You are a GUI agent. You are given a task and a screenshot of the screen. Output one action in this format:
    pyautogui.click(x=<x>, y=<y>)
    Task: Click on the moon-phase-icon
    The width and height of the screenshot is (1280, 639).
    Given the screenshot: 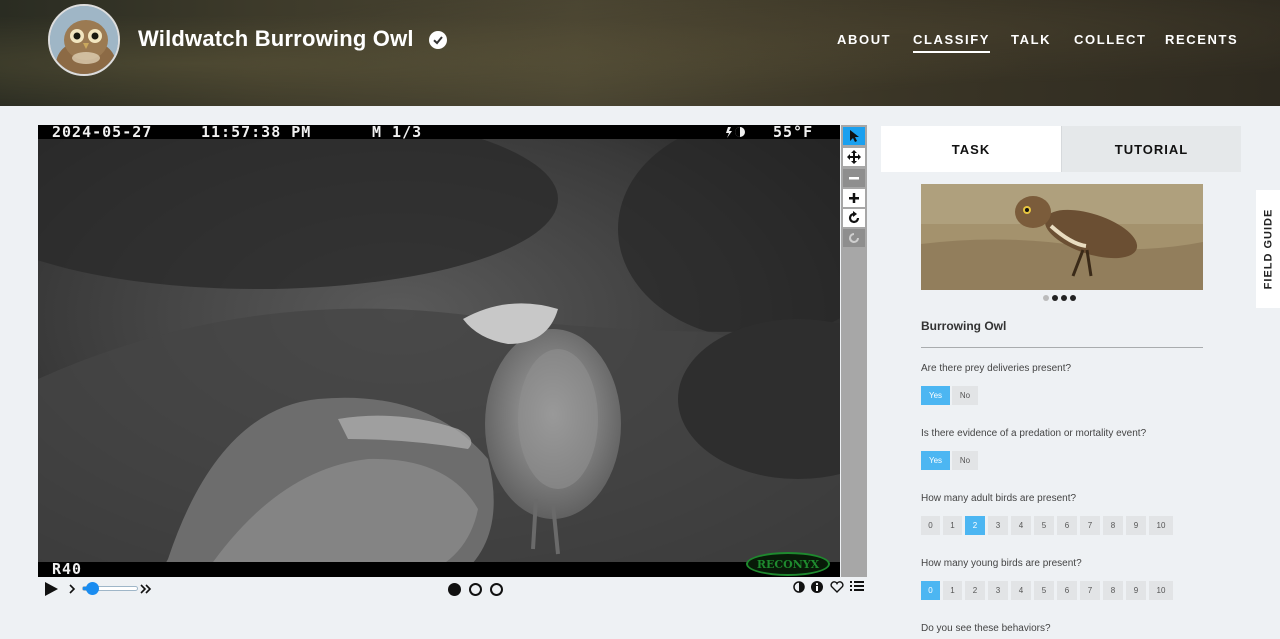 What is the action you would take?
    pyautogui.click(x=735, y=133)
    